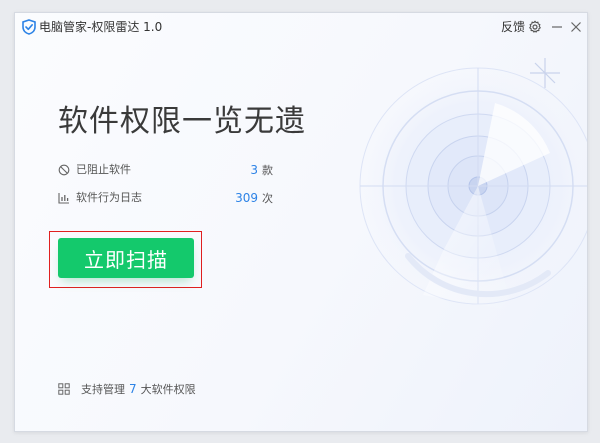  Describe the element at coordinates (103, 169) in the screenshot. I see `stat-label: 已阻止软件` at that location.